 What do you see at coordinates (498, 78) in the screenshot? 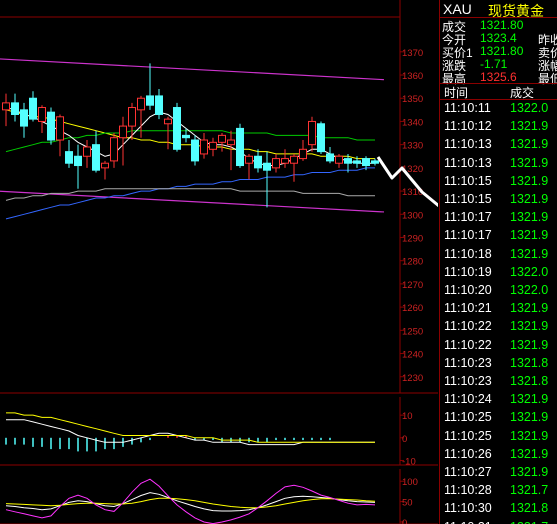
I see `quote-row: 最高 1325.6 最低` at bounding box center [498, 78].